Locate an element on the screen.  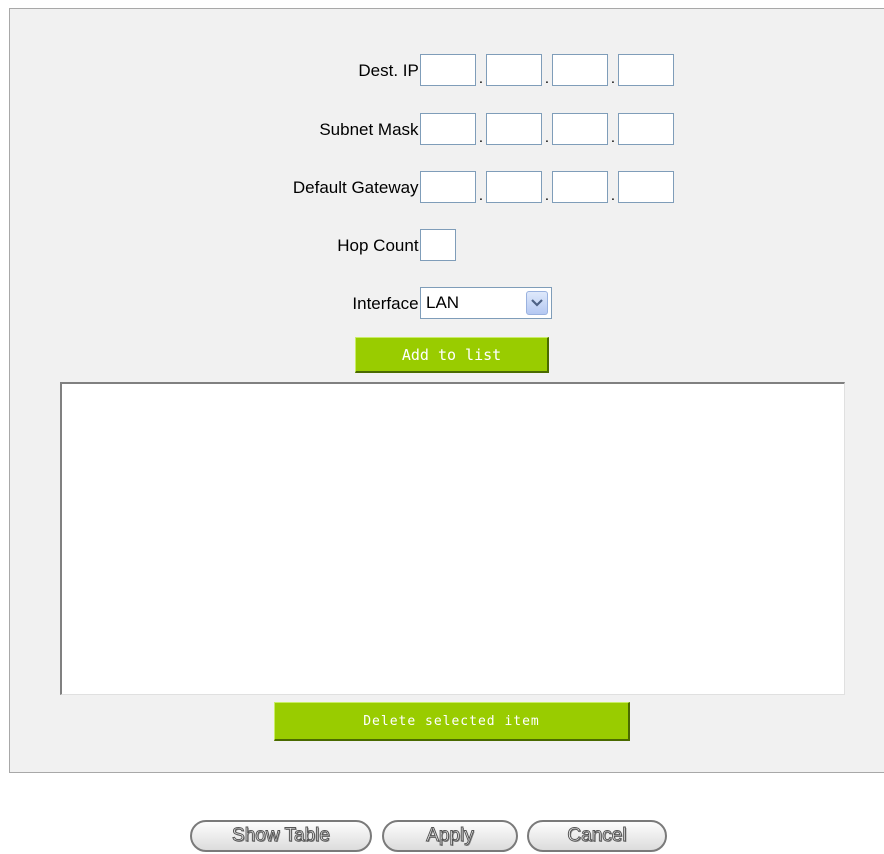
hop-count-fields is located at coordinates (438, 245).